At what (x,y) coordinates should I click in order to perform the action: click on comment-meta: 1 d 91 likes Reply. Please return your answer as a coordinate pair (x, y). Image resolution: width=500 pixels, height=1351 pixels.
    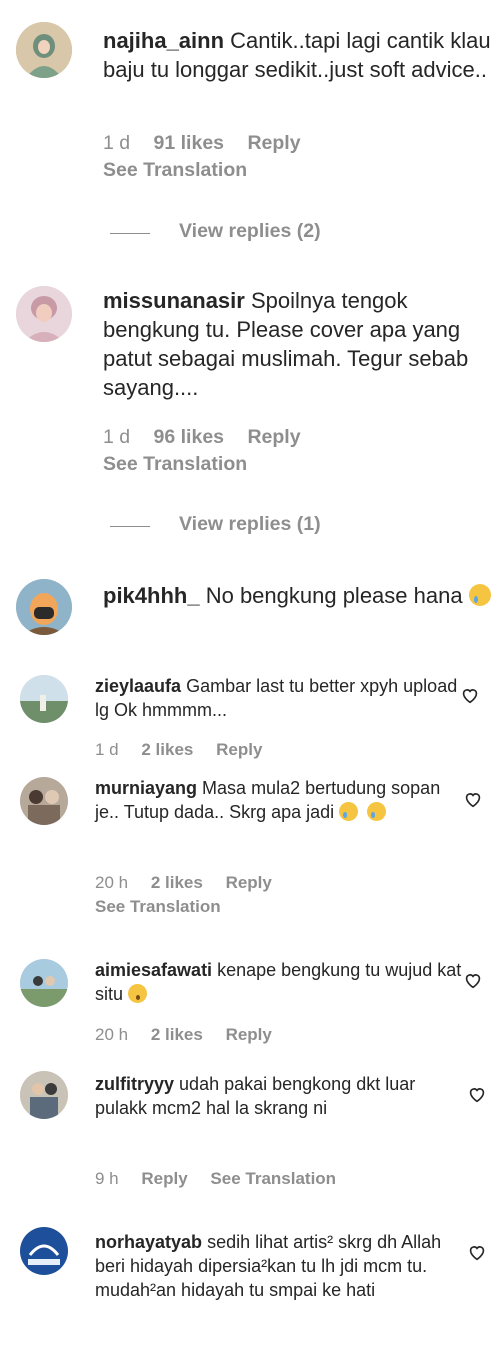
    Looking at the image, I should click on (211, 143).